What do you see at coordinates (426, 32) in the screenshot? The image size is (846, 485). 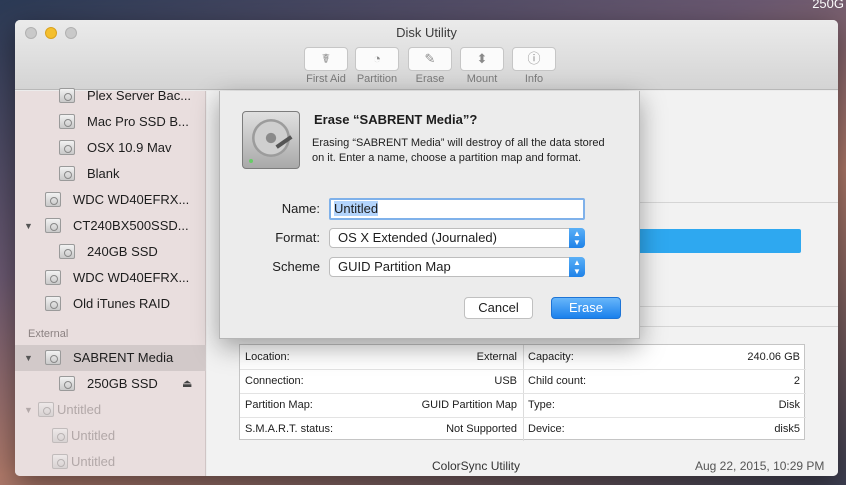 I see `window-title: Disk Utility` at bounding box center [426, 32].